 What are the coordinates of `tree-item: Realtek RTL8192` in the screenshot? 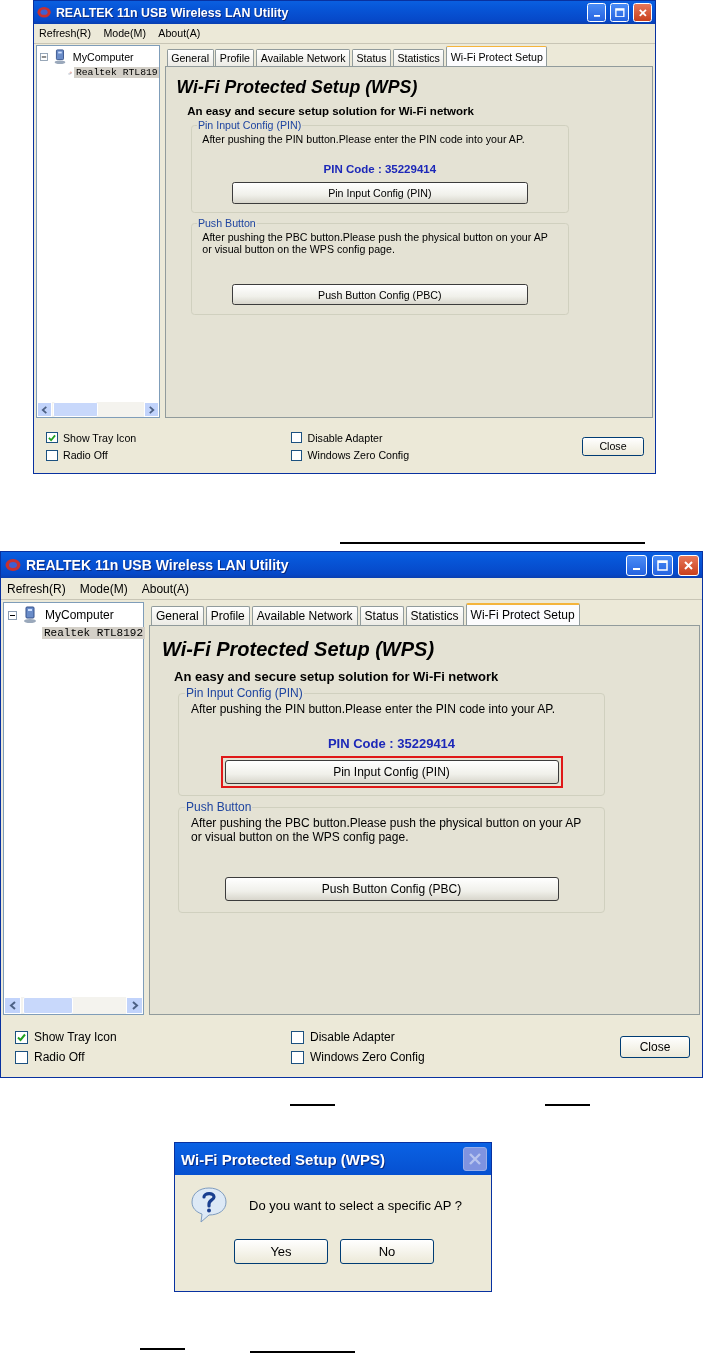 It's located at (94, 633).